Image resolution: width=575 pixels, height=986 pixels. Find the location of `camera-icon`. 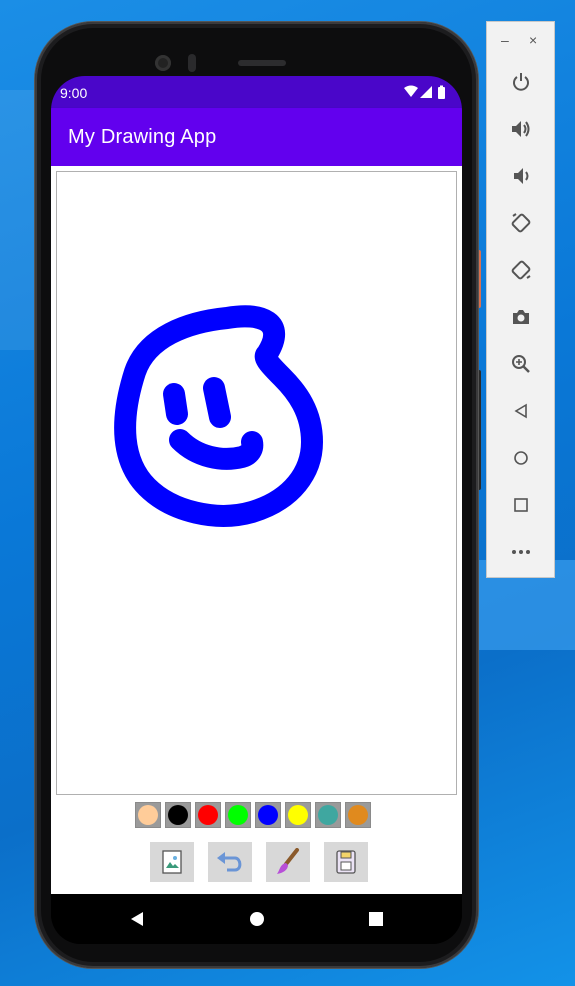

camera-icon is located at coordinates (521, 317).